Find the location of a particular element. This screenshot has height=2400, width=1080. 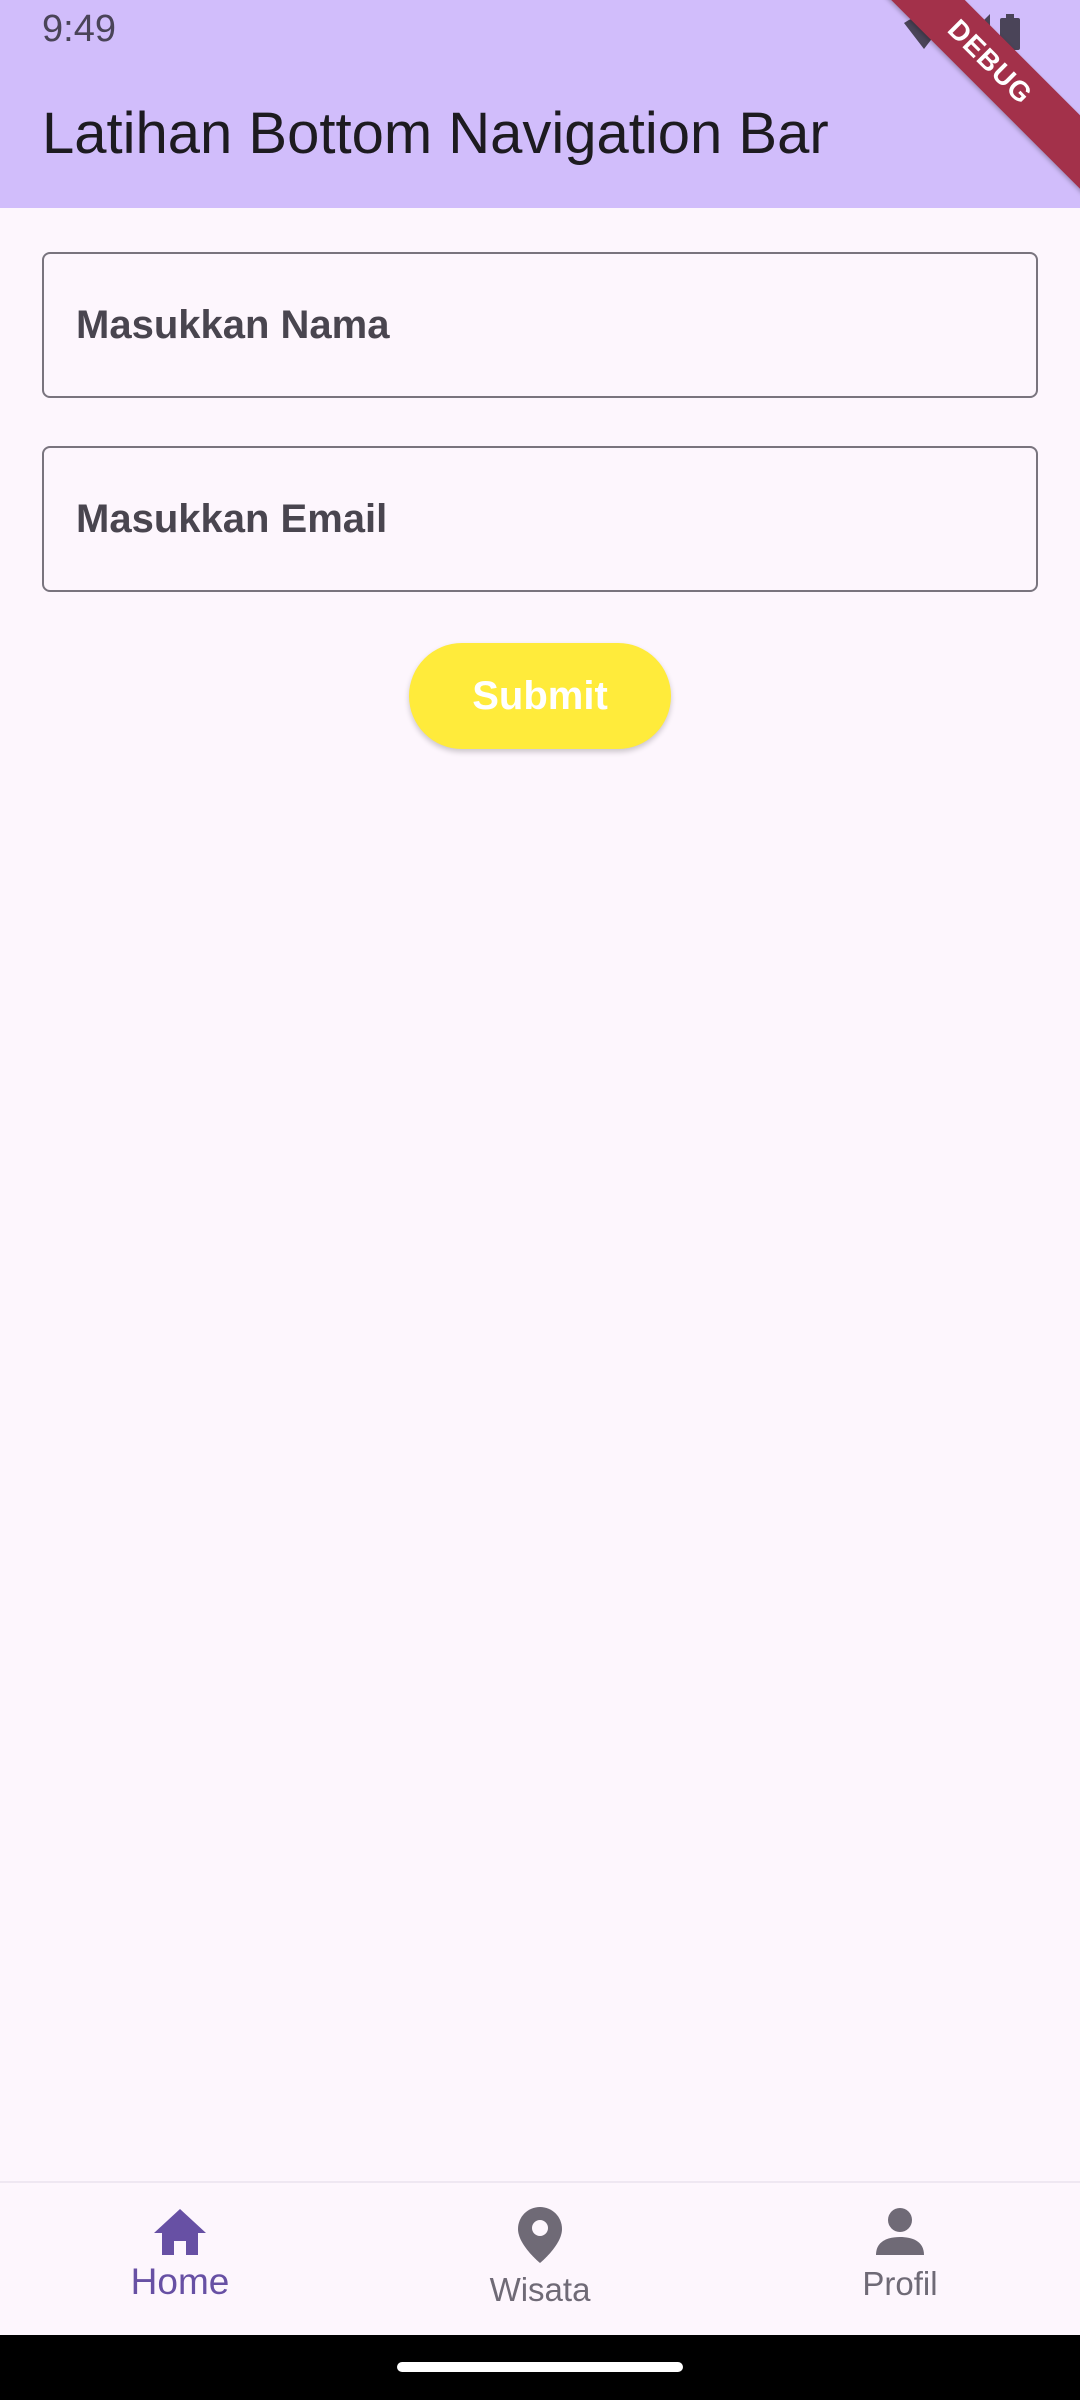

nav-item-wisata: Wisata is located at coordinates (540, 2259).